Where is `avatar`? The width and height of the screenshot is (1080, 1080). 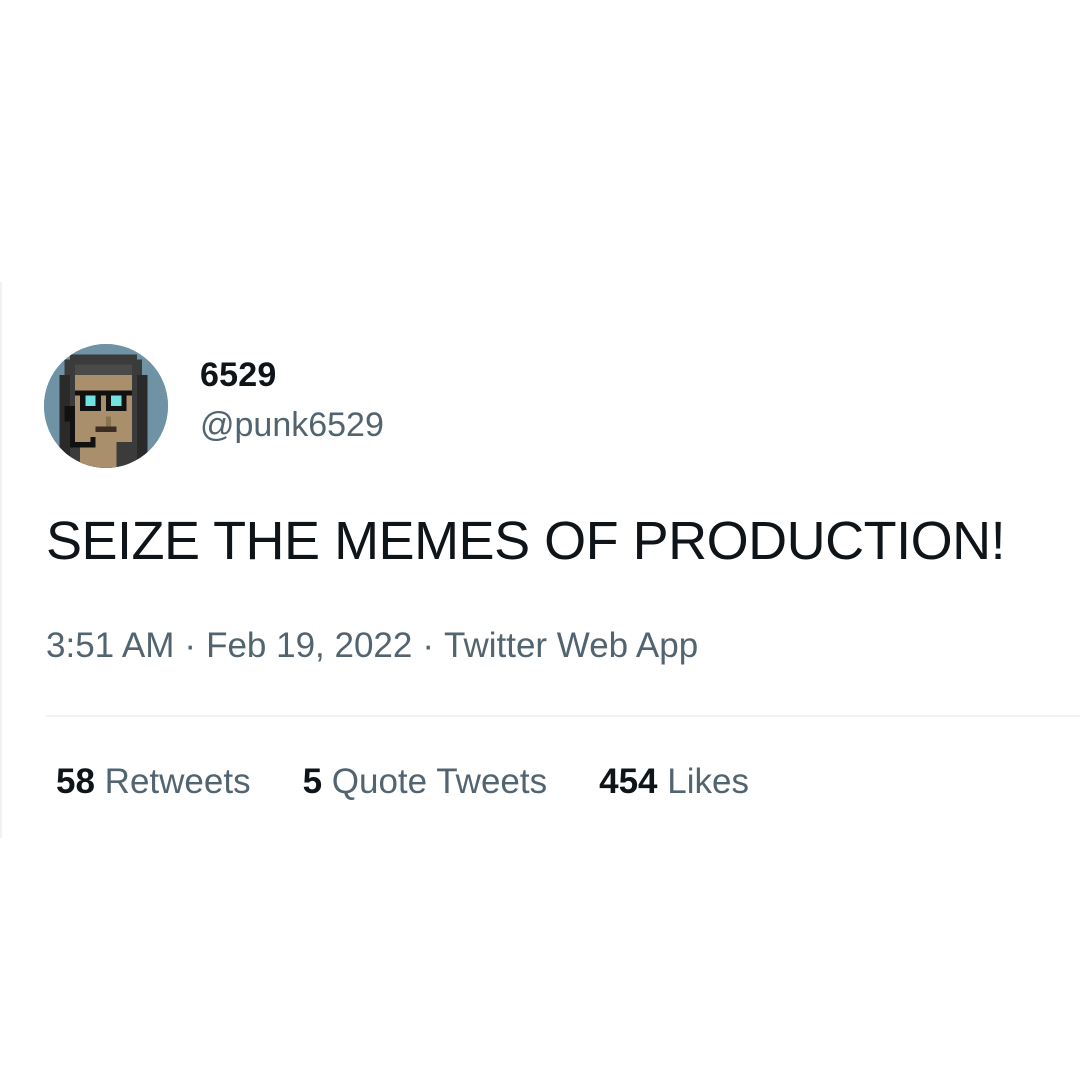 avatar is located at coordinates (106, 406).